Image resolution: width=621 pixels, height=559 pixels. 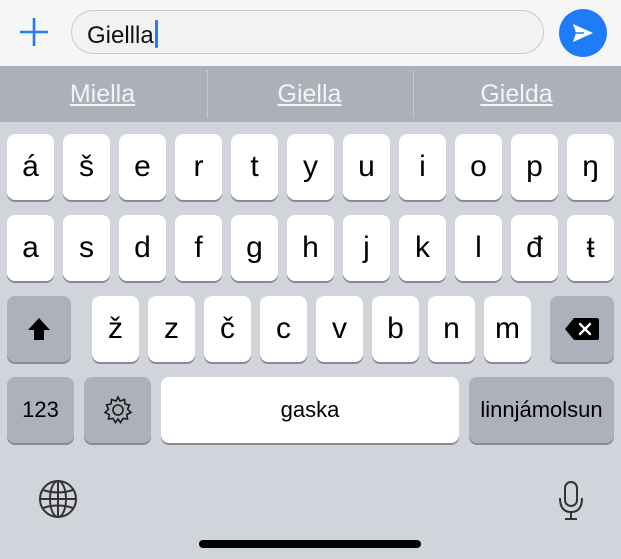 What do you see at coordinates (478, 167) in the screenshot?
I see `key-o: o` at bounding box center [478, 167].